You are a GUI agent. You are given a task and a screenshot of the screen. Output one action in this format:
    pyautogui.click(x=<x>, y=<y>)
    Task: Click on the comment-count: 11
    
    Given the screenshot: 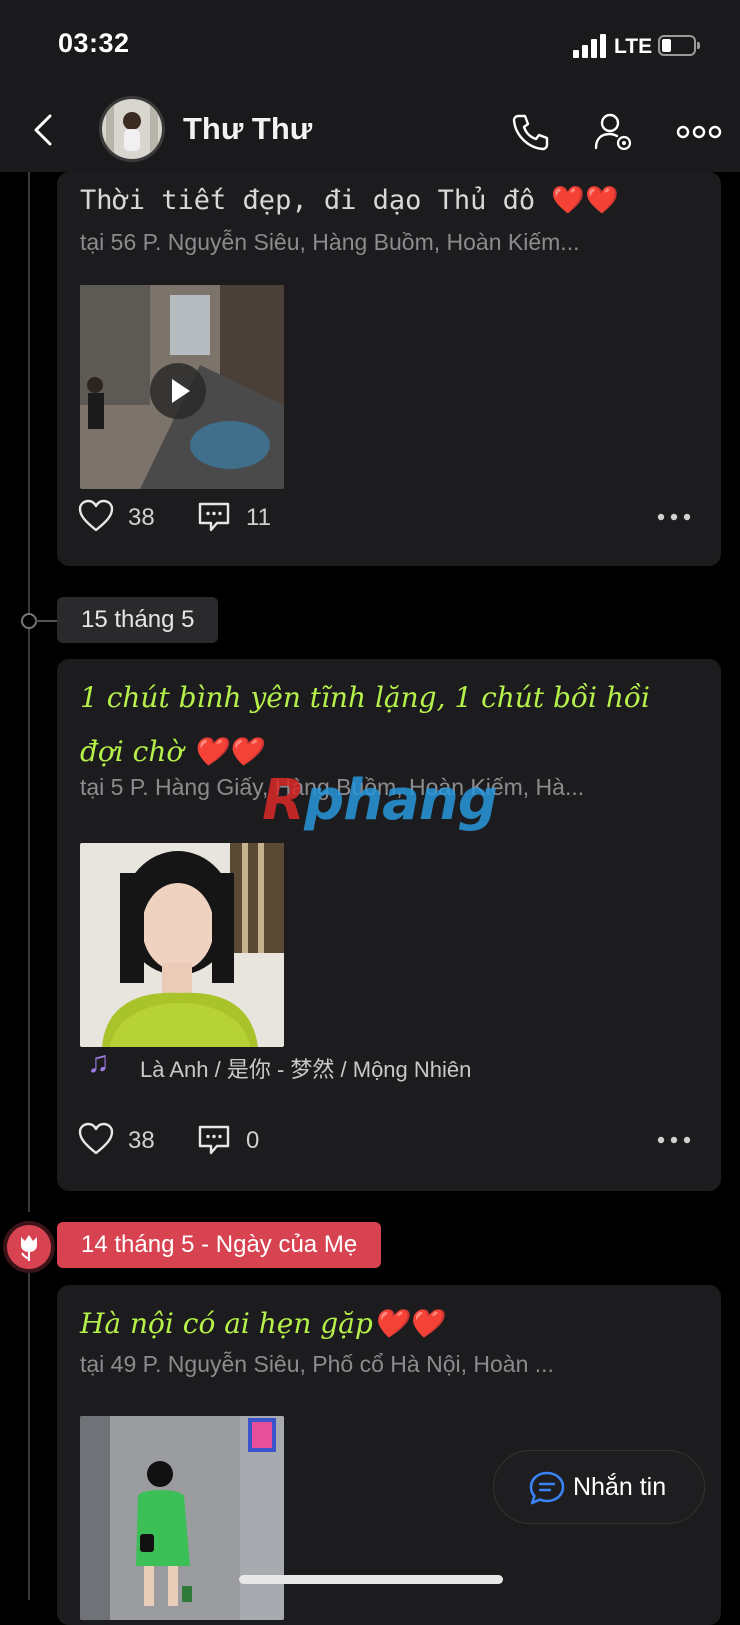 What is the action you would take?
    pyautogui.click(x=258, y=517)
    